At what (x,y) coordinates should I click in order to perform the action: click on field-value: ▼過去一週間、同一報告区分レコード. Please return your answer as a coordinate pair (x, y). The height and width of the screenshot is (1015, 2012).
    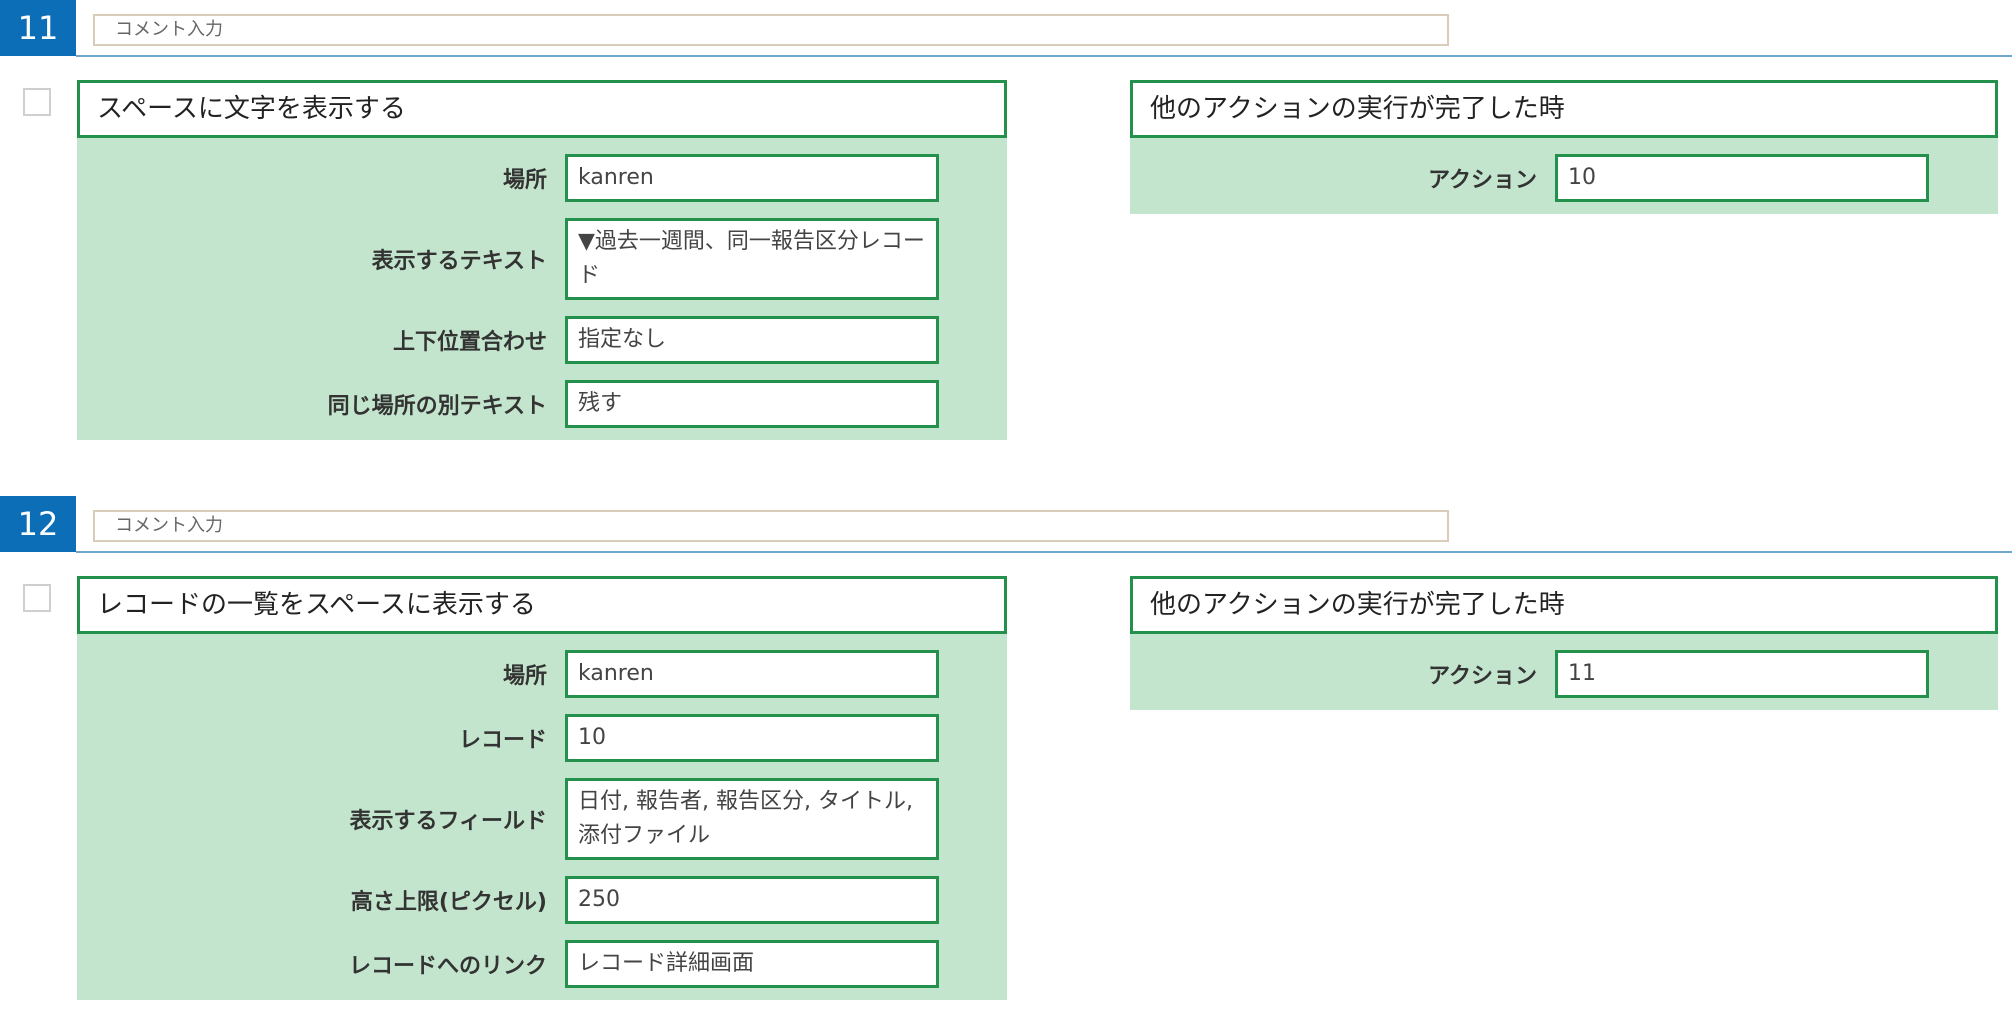
    Looking at the image, I should click on (752, 259).